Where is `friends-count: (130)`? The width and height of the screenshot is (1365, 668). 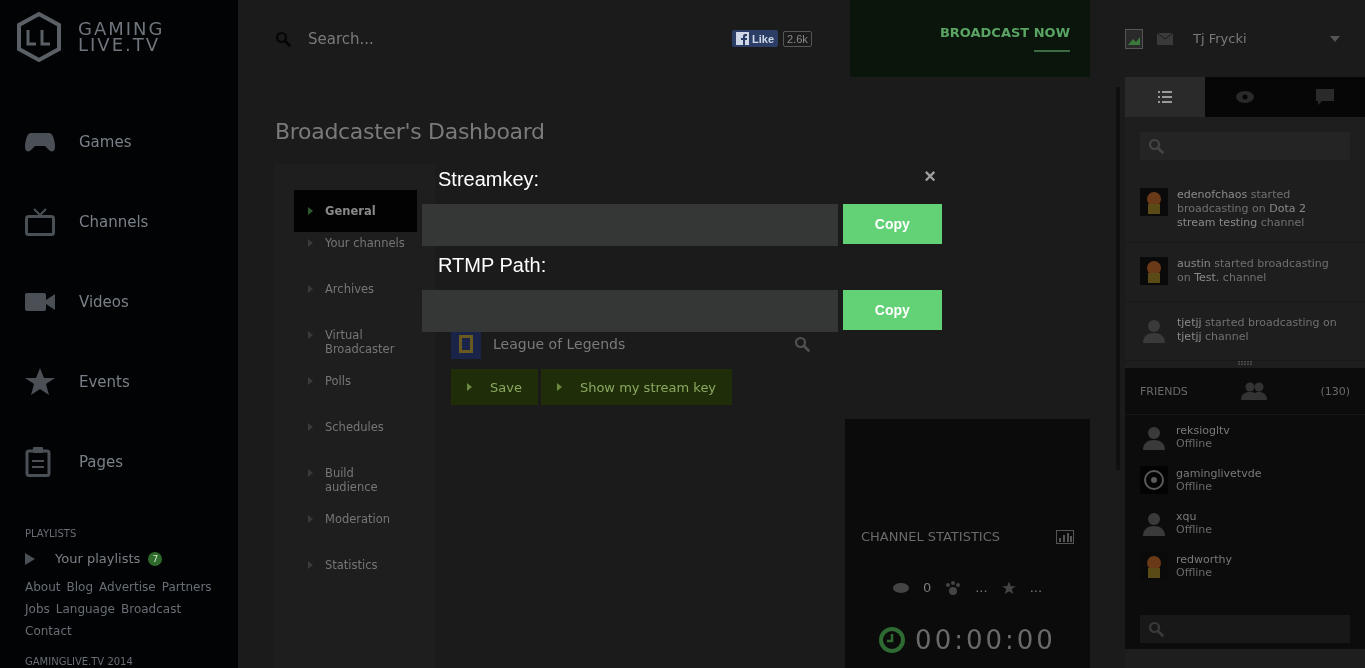
friends-count: (130) is located at coordinates (1335, 391).